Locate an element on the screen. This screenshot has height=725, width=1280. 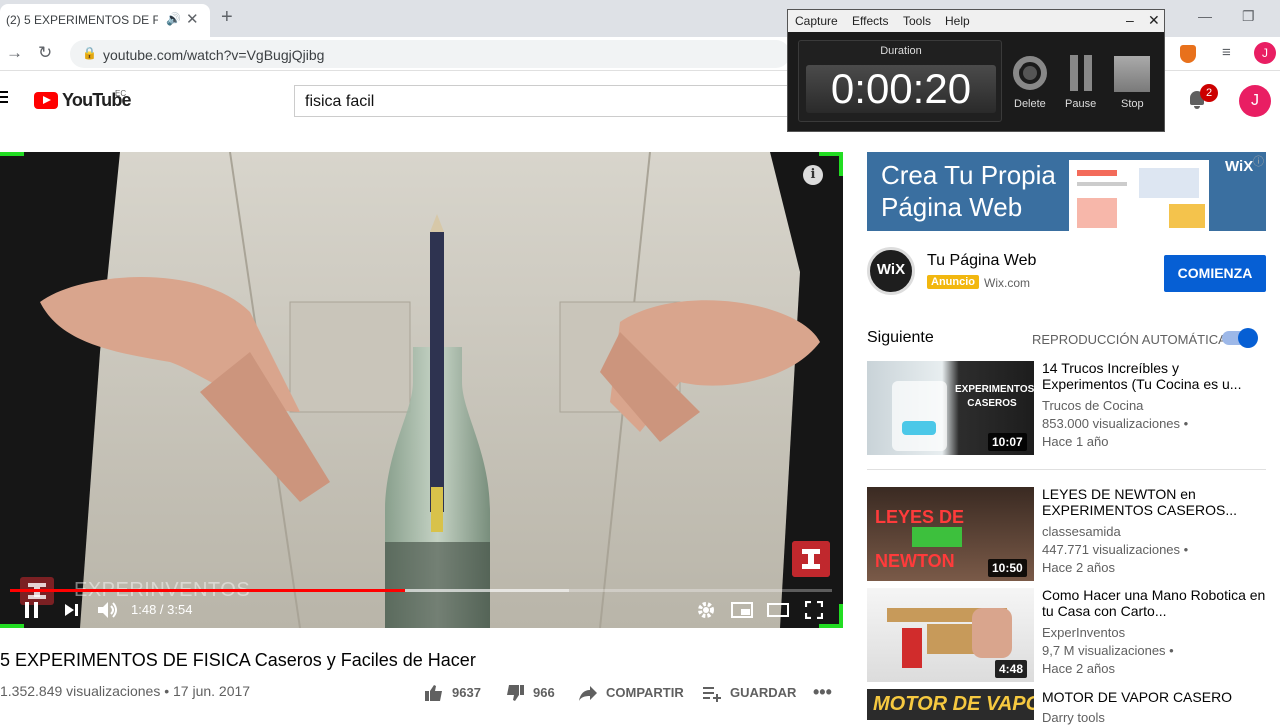
view-count: 9,7 M visualizaciones • is located at coordinates (1108, 650).